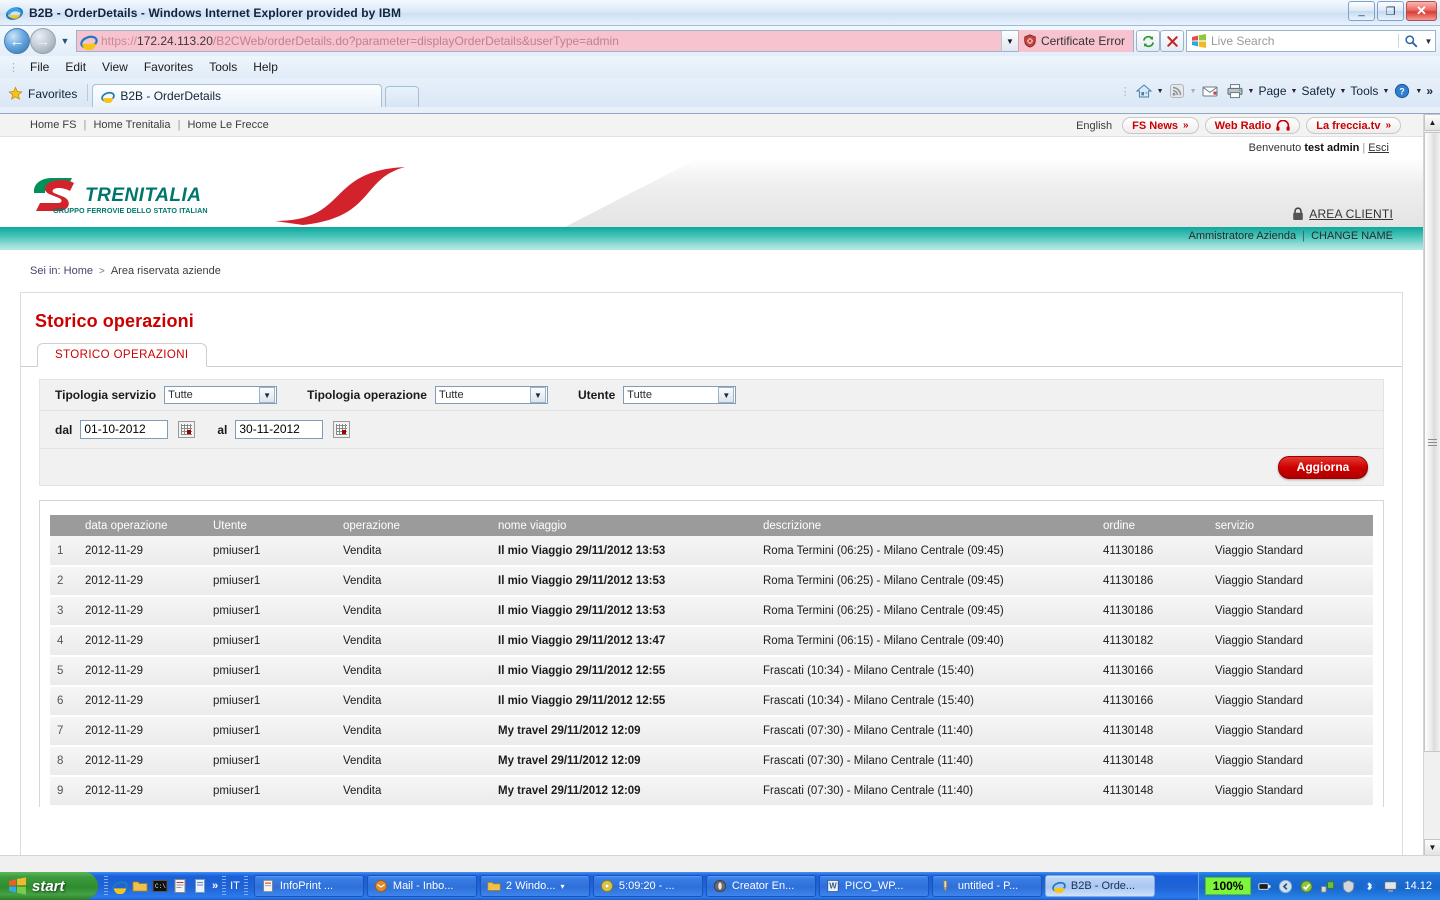 The width and height of the screenshot is (1440, 900). I want to click on menu-help: Help, so click(265, 67).